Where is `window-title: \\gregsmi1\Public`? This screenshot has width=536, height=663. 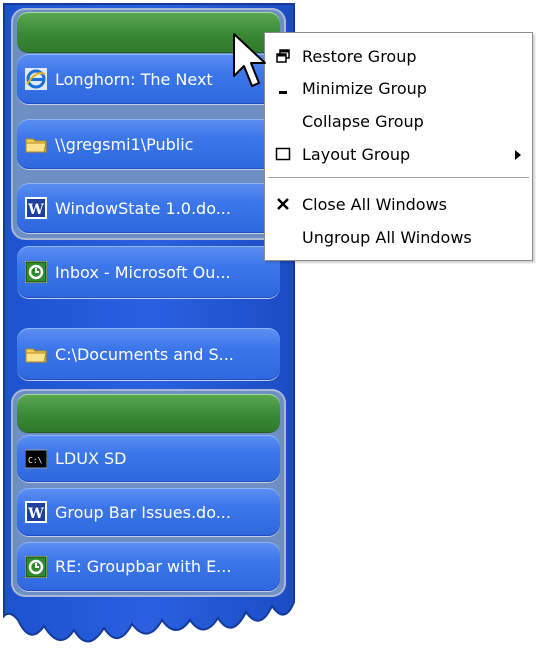 window-title: \\gregsmi1\Public is located at coordinates (124, 144).